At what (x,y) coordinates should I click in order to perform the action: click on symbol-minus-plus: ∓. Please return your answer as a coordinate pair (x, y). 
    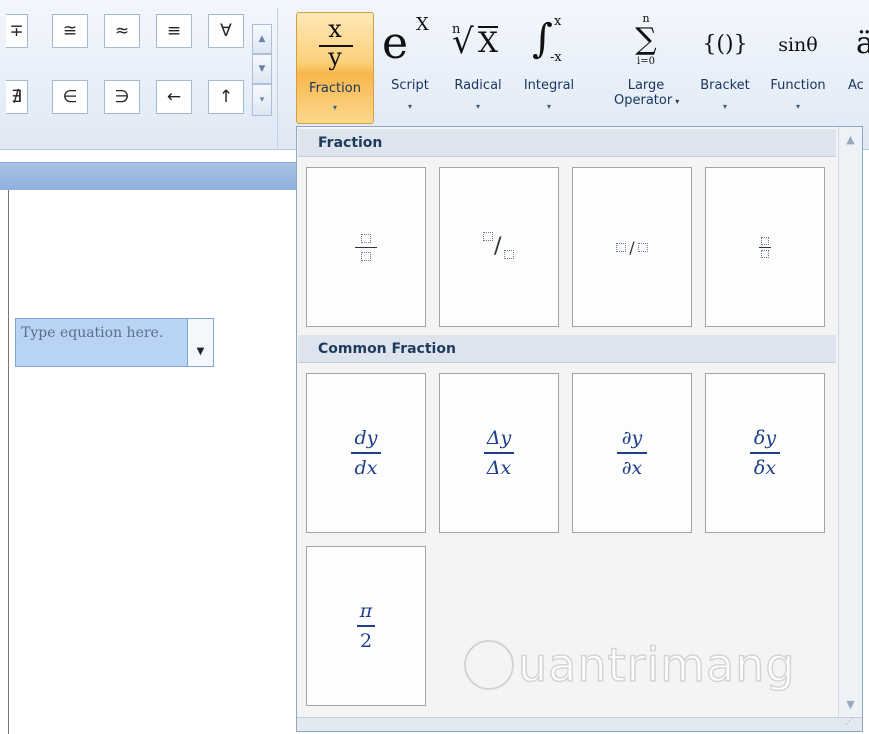
    Looking at the image, I should click on (17, 31).